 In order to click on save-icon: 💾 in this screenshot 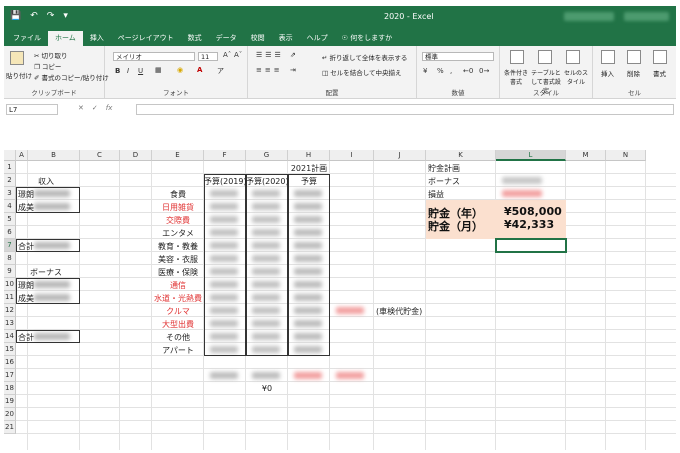, I will do `click(15, 16)`.